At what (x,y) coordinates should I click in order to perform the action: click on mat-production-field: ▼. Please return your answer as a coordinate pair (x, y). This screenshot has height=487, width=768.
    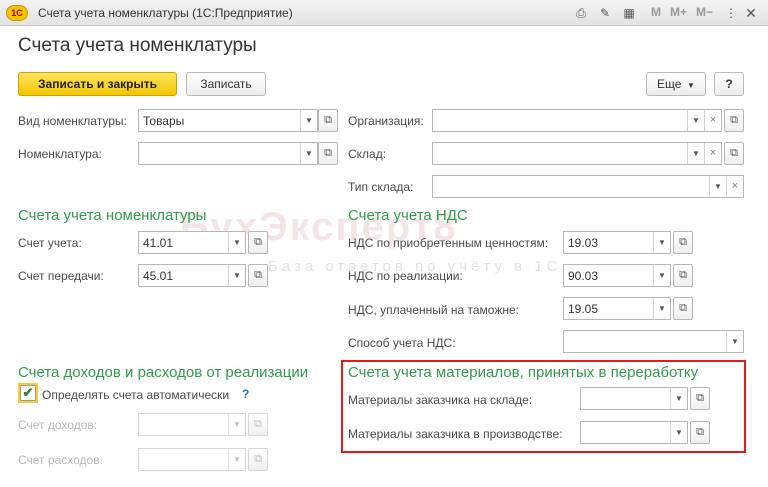
    Looking at the image, I should click on (634, 432).